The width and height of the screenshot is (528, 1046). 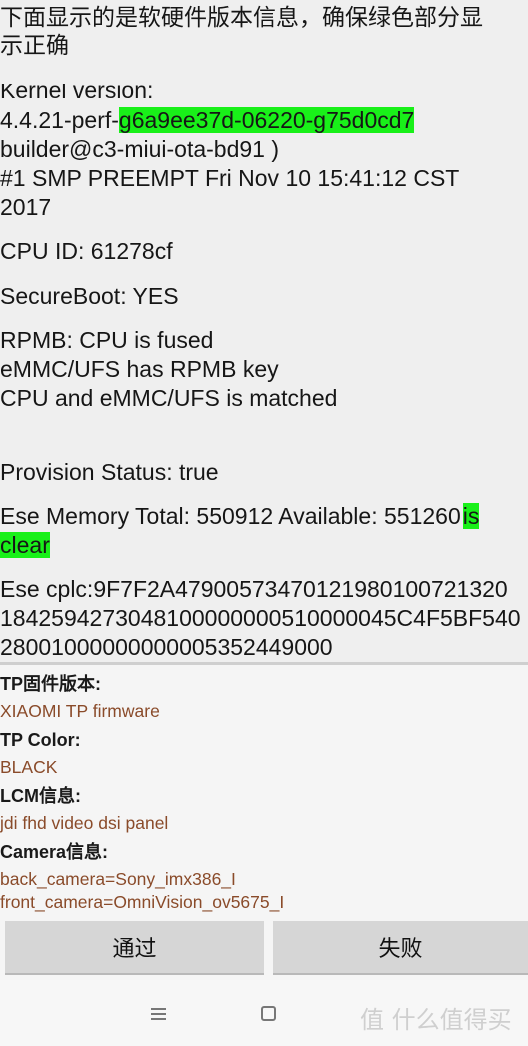 I want to click on watermark: 值 什么值得买, so click(x=436, y=1020).